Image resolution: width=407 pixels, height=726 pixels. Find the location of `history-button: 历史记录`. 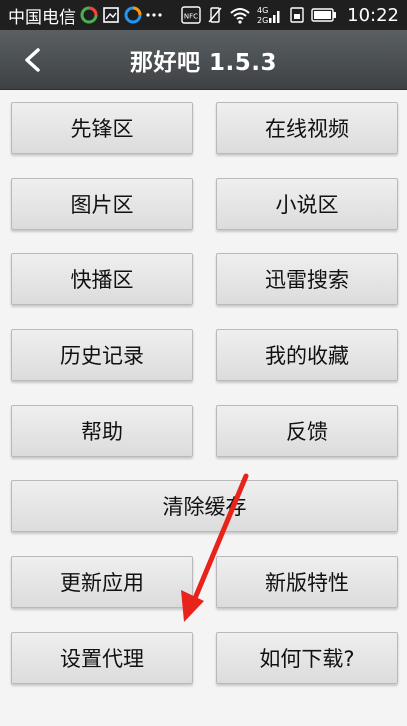

history-button: 历史记录 is located at coordinates (102, 355).